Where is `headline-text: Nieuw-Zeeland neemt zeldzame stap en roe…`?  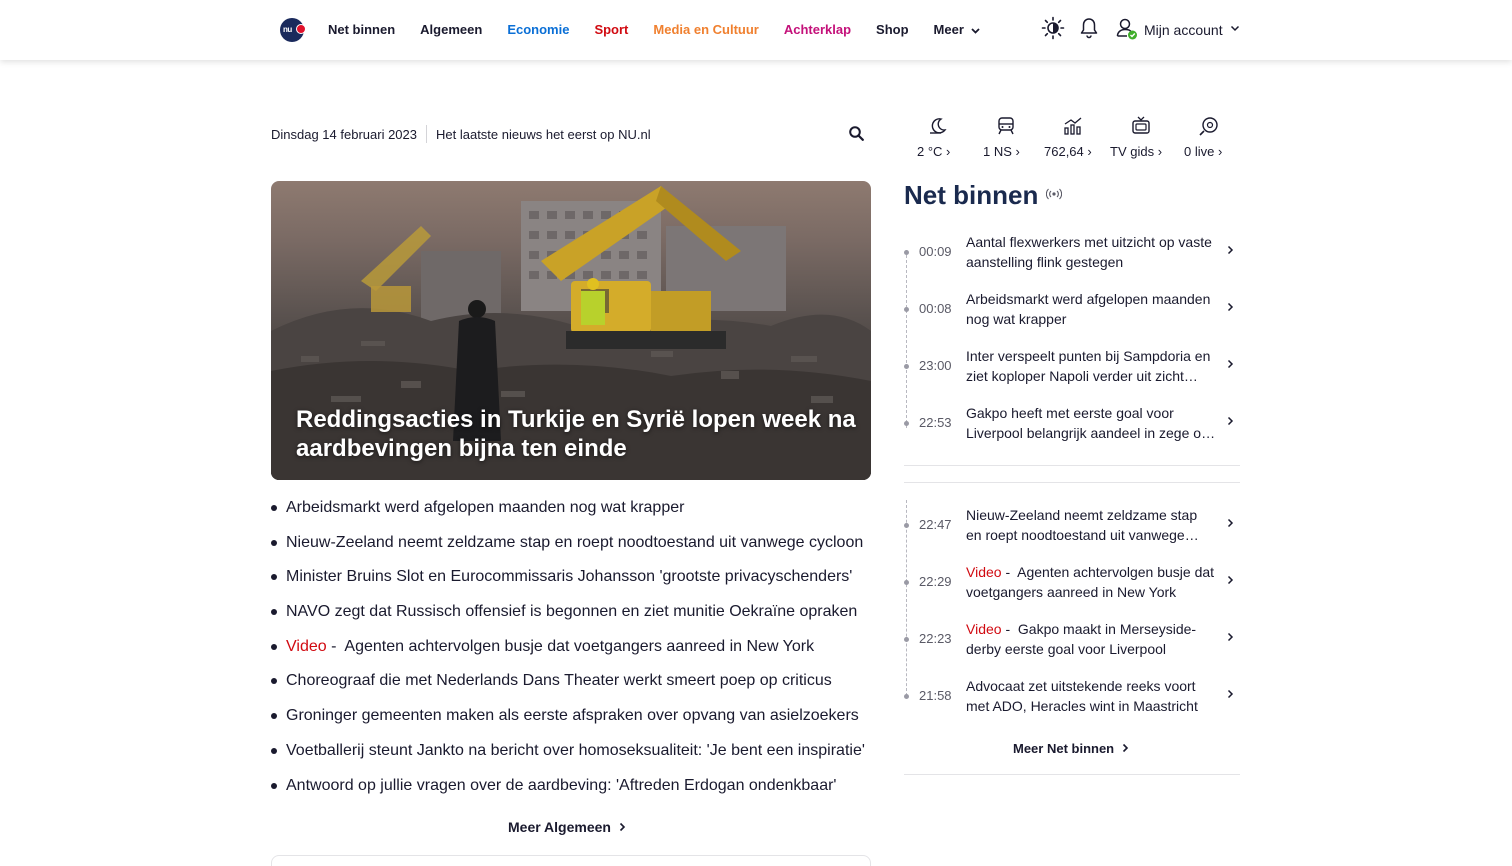 headline-text: Nieuw-Zeeland neemt zeldzame stap en roe… is located at coordinates (575, 542).